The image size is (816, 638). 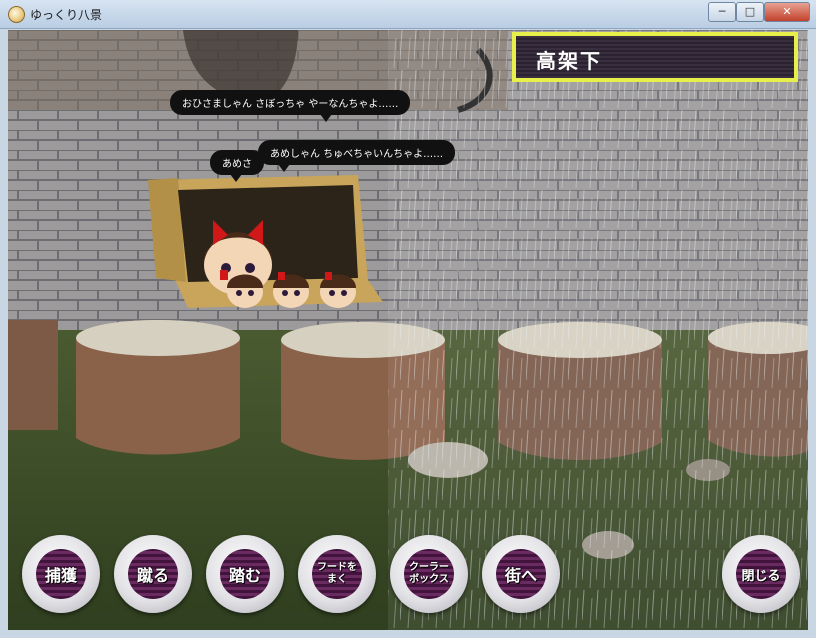 I want to click on cooler-box-button: クーラー ボックス, so click(x=429, y=574).